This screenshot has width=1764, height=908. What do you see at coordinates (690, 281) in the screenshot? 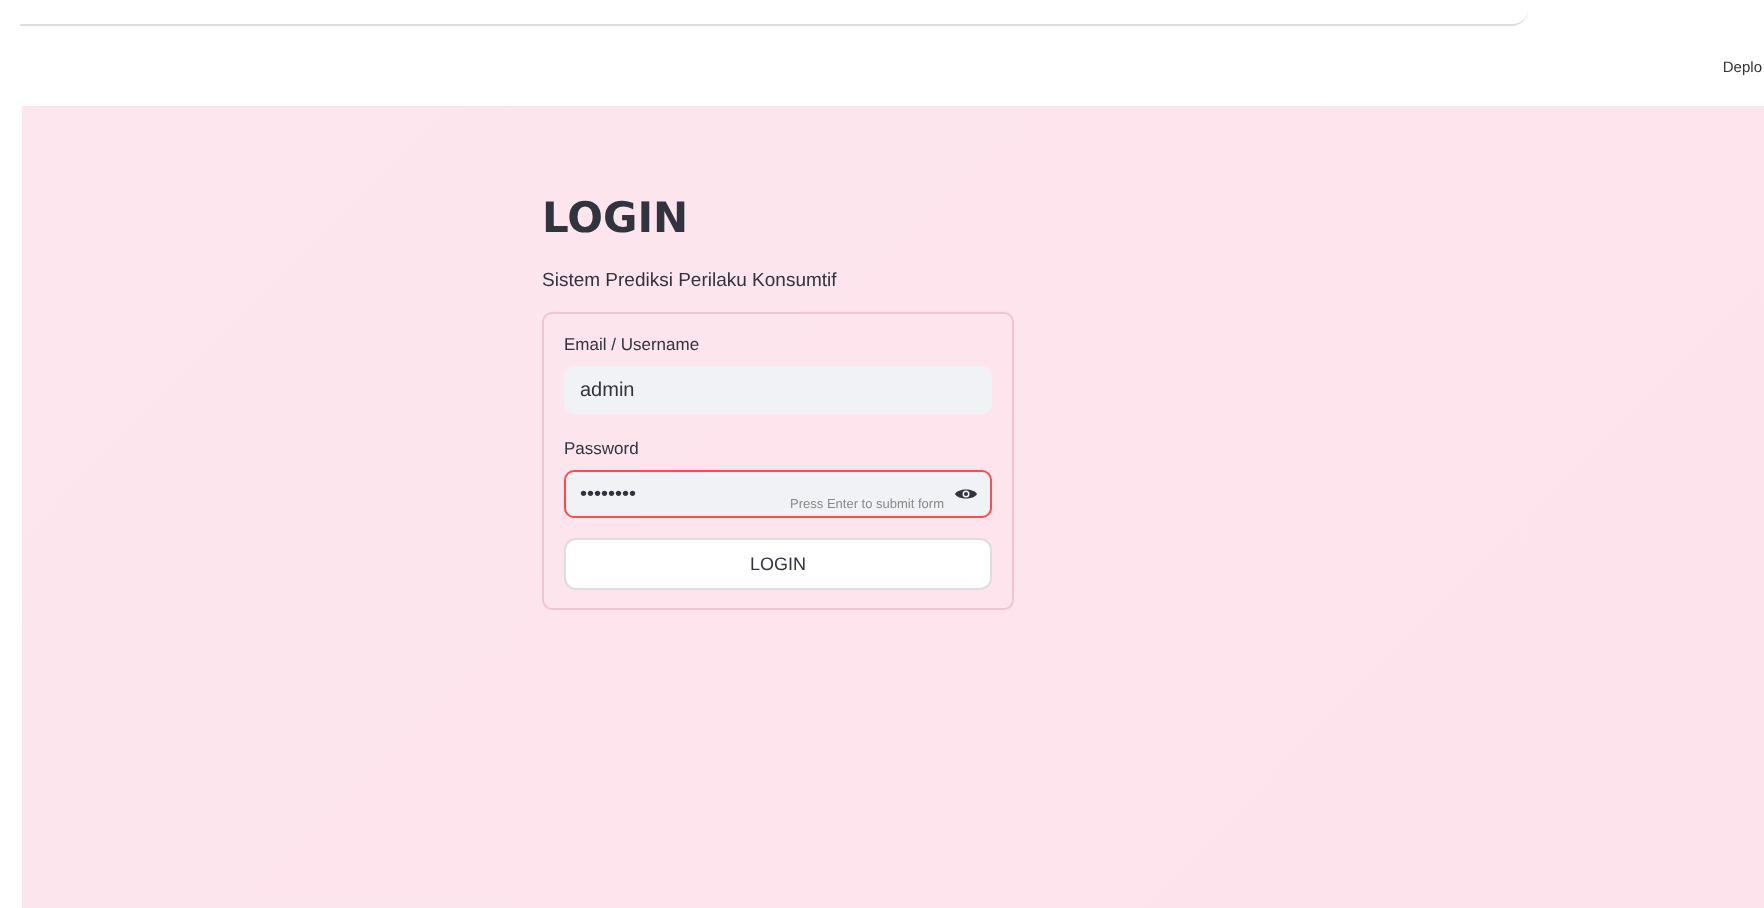
I see `page-subtitle: Sistem Prediksi Perilaku Konsumtif` at bounding box center [690, 281].